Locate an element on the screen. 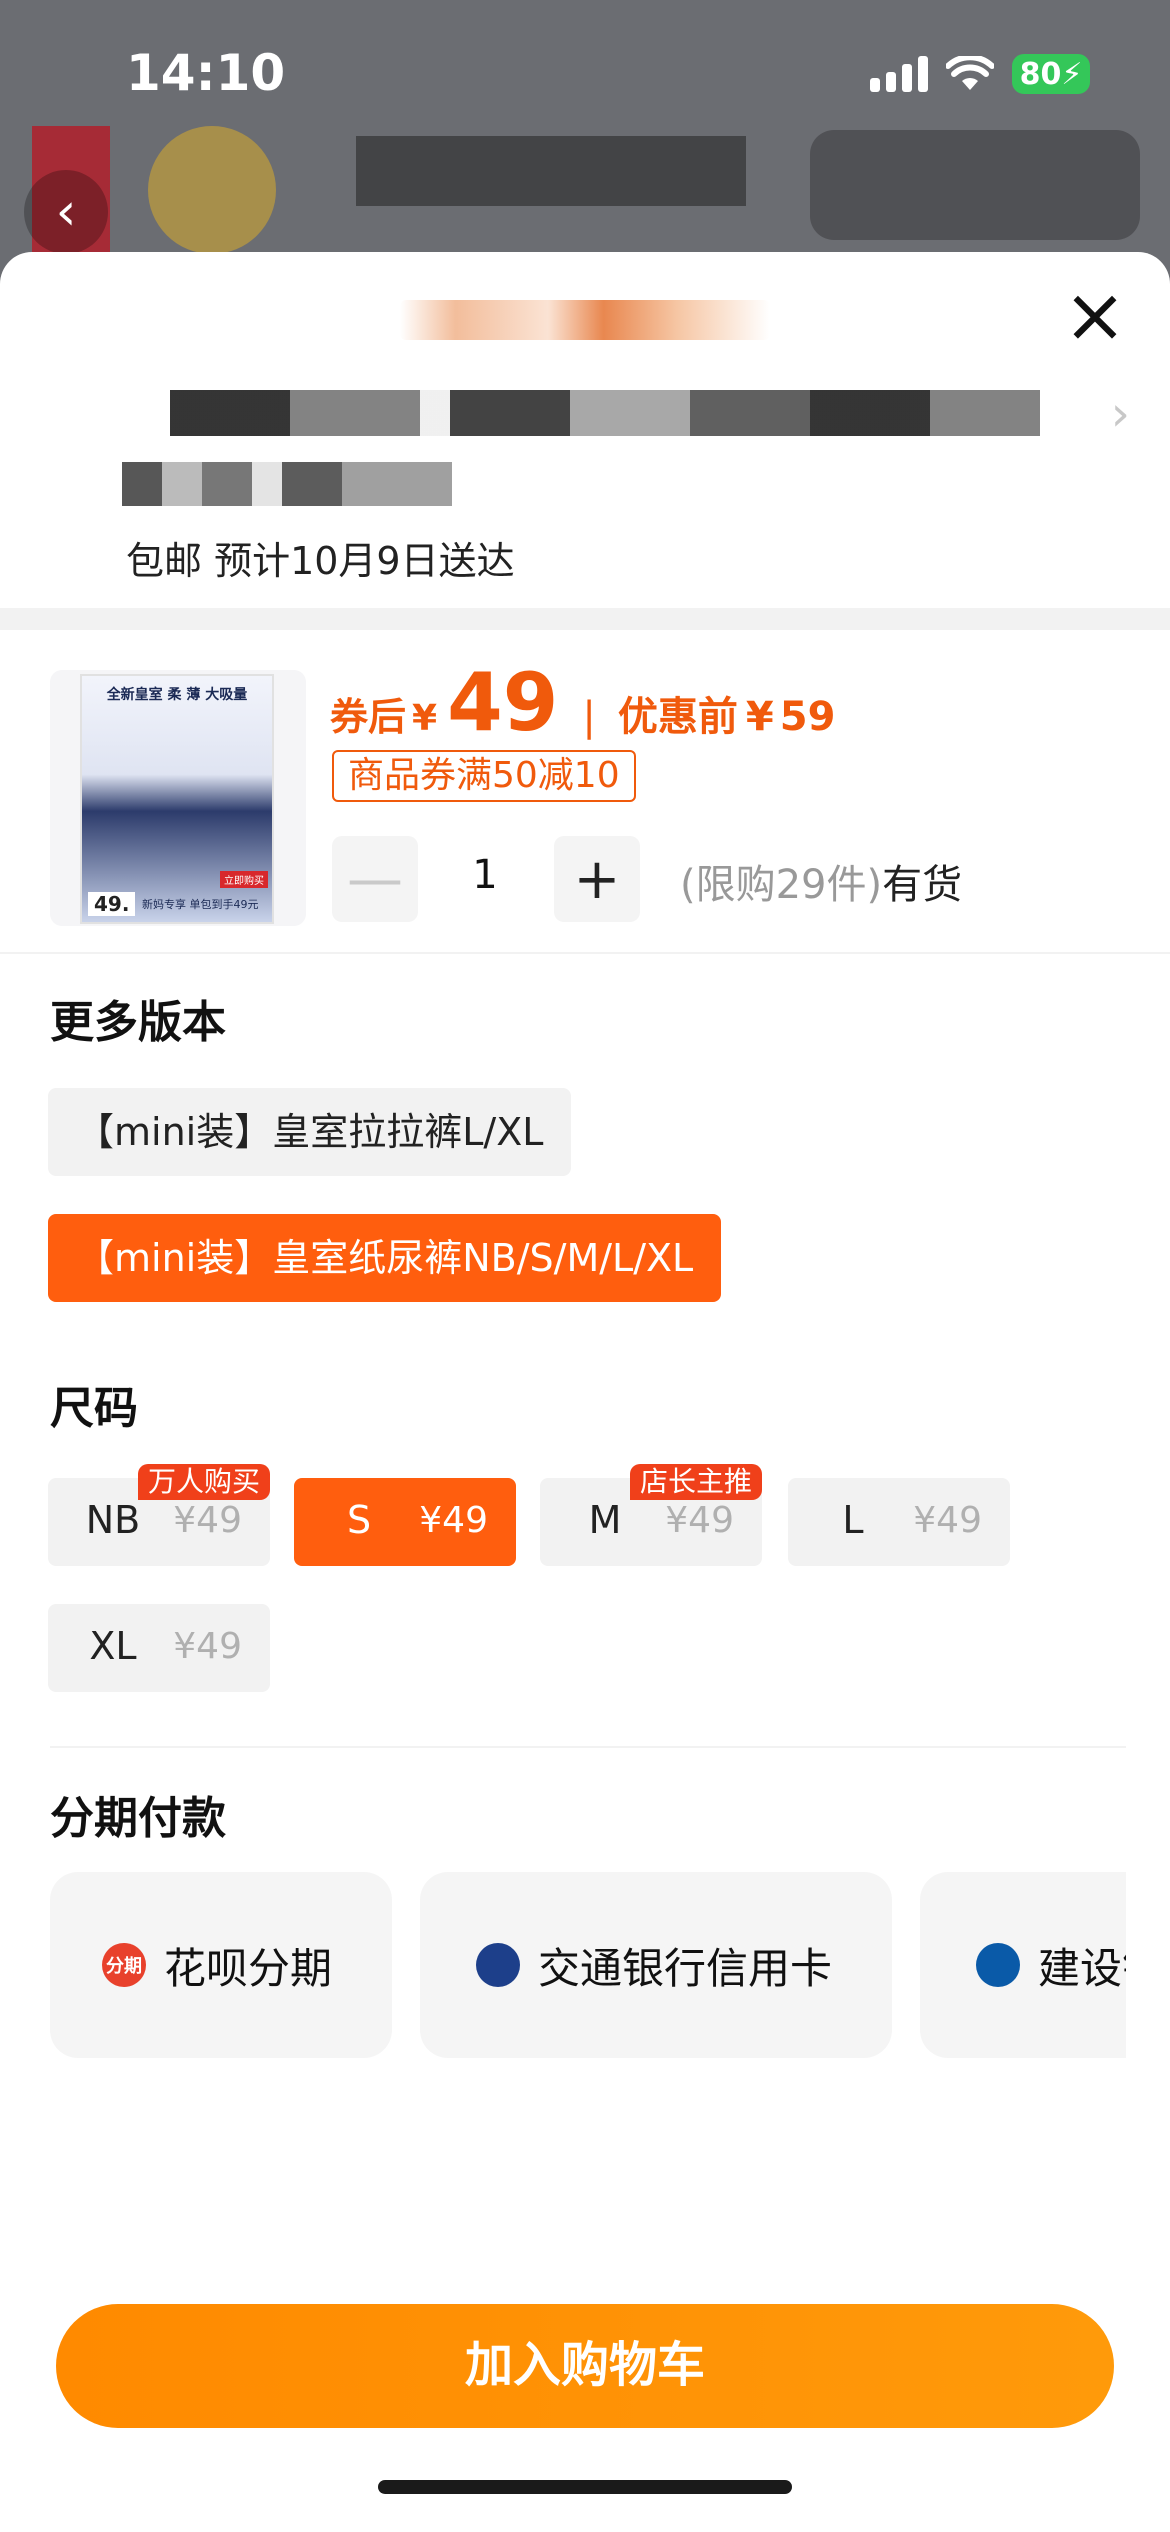  purchase-limit: (限购29件) is located at coordinates (781, 885).